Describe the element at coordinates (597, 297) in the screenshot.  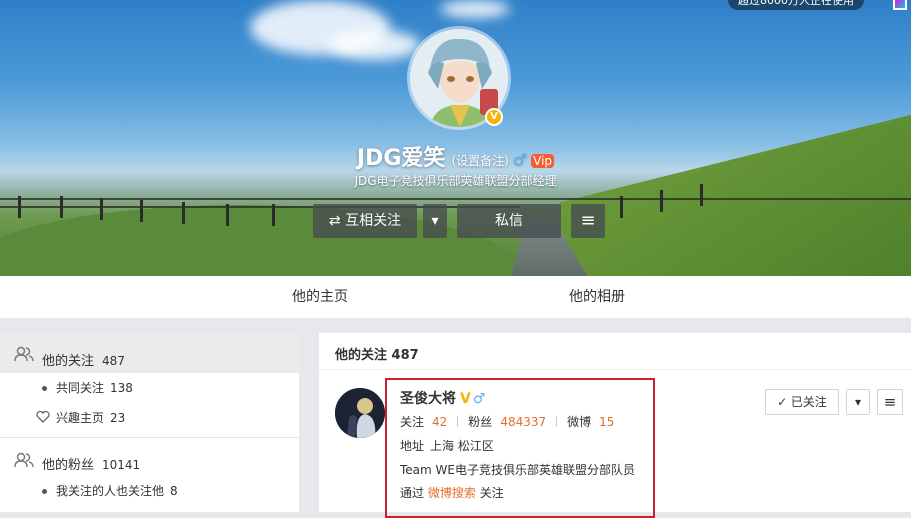
I see `tab-album: 他的相册` at that location.